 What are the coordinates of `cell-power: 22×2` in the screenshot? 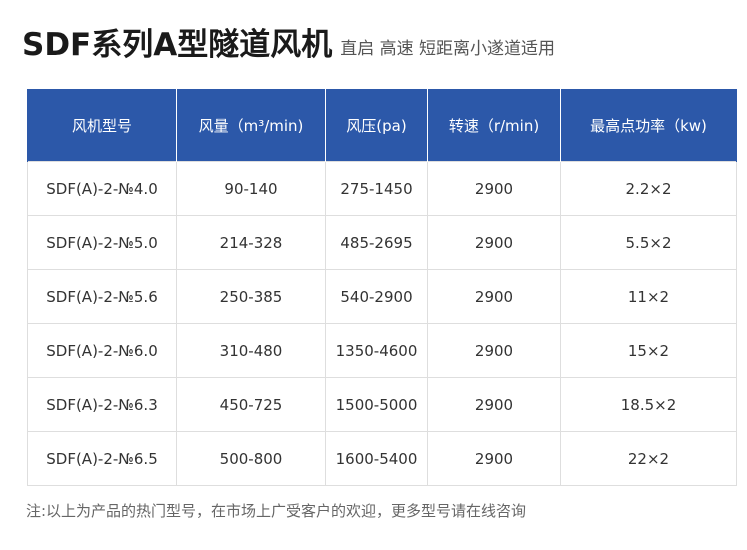 It's located at (648, 458).